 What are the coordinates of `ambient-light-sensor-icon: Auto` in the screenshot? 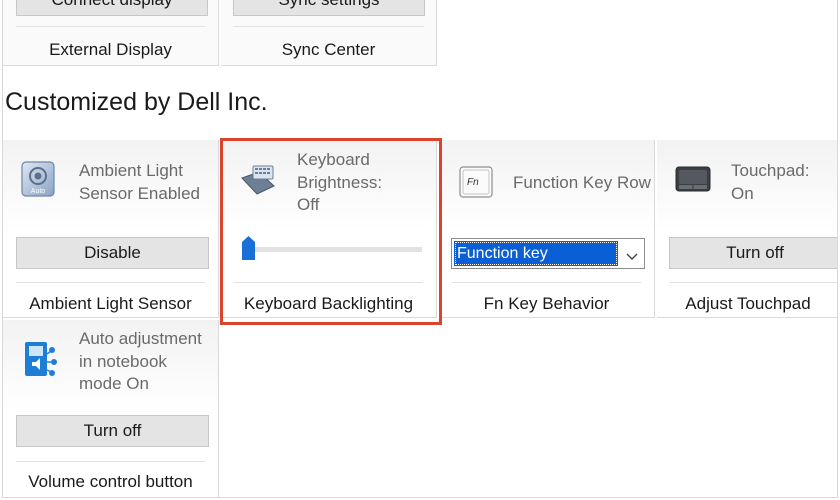 It's located at (38, 182).